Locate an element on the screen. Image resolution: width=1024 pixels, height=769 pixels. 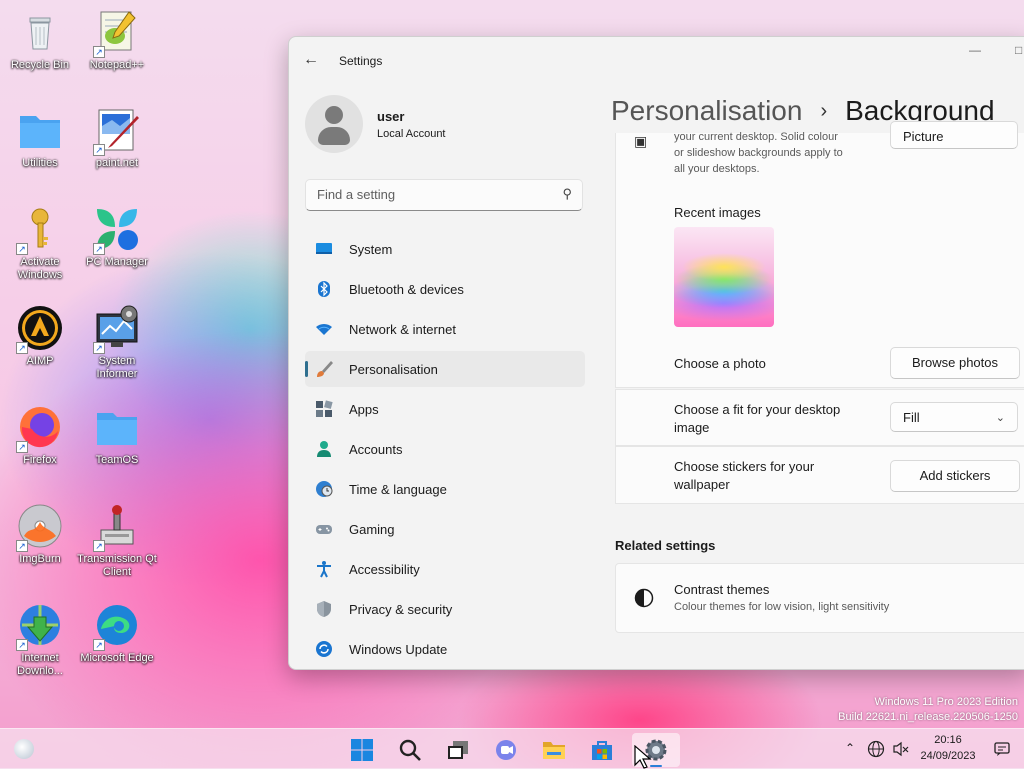
sidebar-item-system: System is located at coordinates (445, 249).